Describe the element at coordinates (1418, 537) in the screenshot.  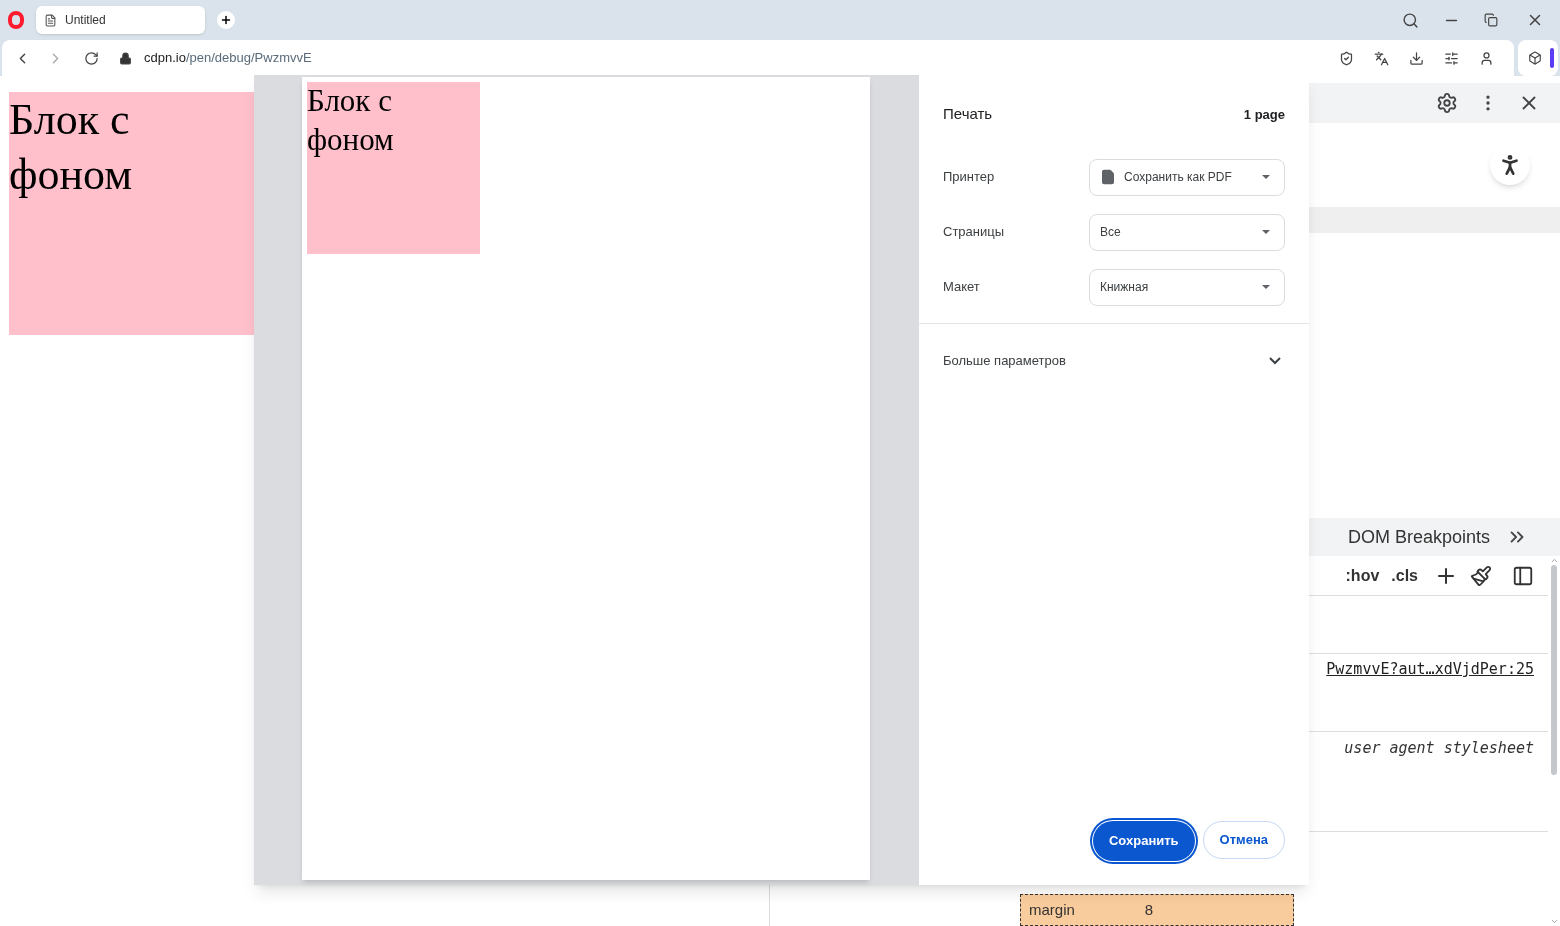
I see `devtools-tab: DOM Breakpoints` at that location.